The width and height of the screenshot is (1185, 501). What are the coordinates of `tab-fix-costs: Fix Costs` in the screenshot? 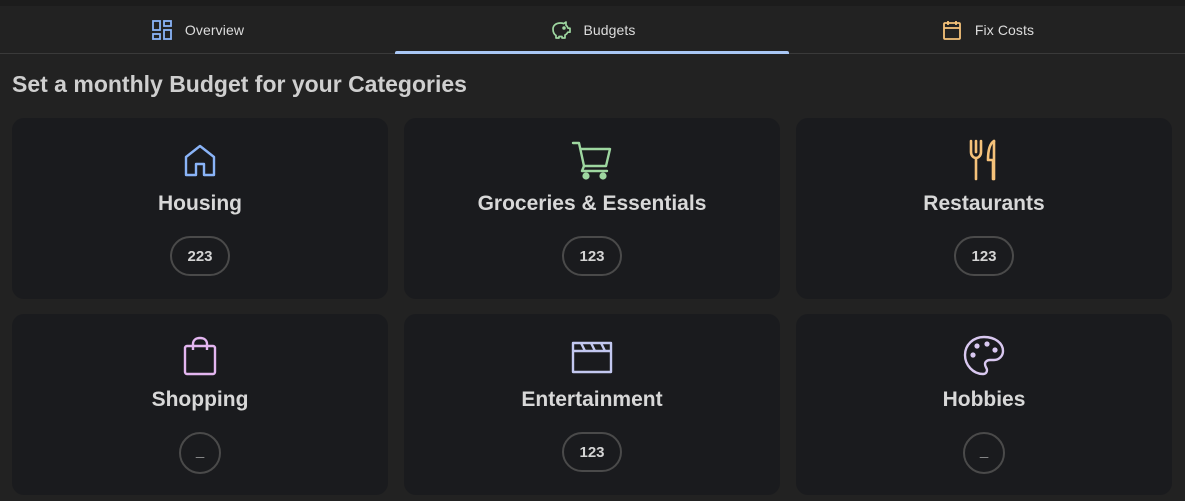 It's located at (987, 29).